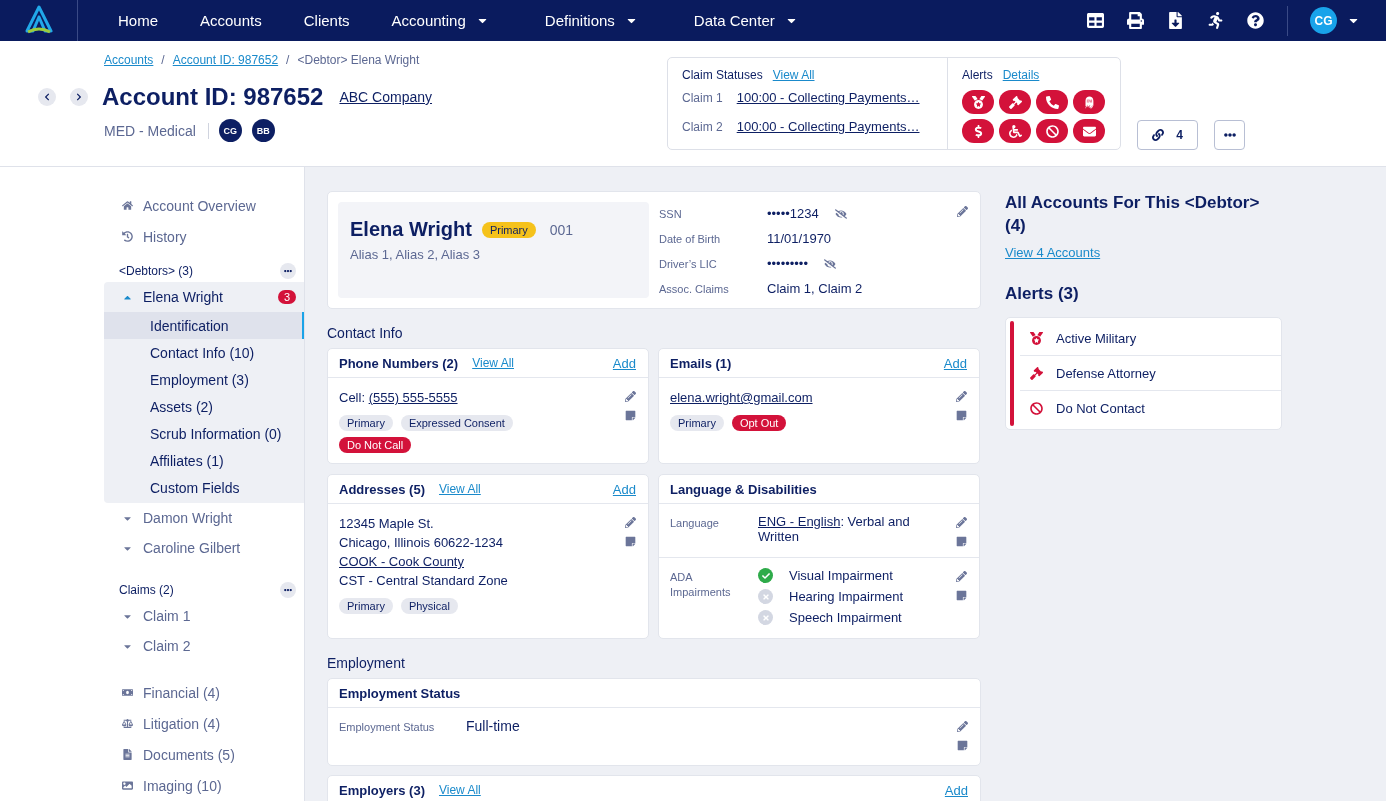 This screenshot has width=1386, height=801. What do you see at coordinates (401, 561) in the screenshot?
I see `county-link: COOK - Cook County` at bounding box center [401, 561].